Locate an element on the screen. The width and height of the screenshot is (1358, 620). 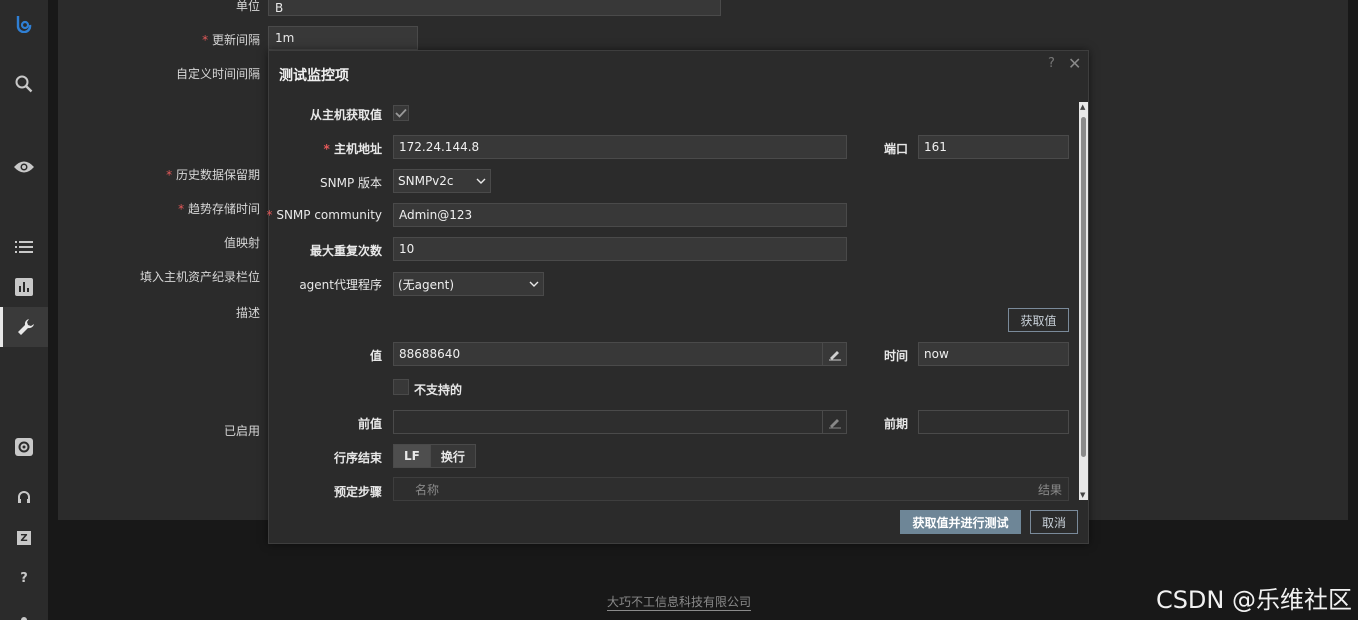
snmp-version-select: SNMPv2c is located at coordinates (442, 181).